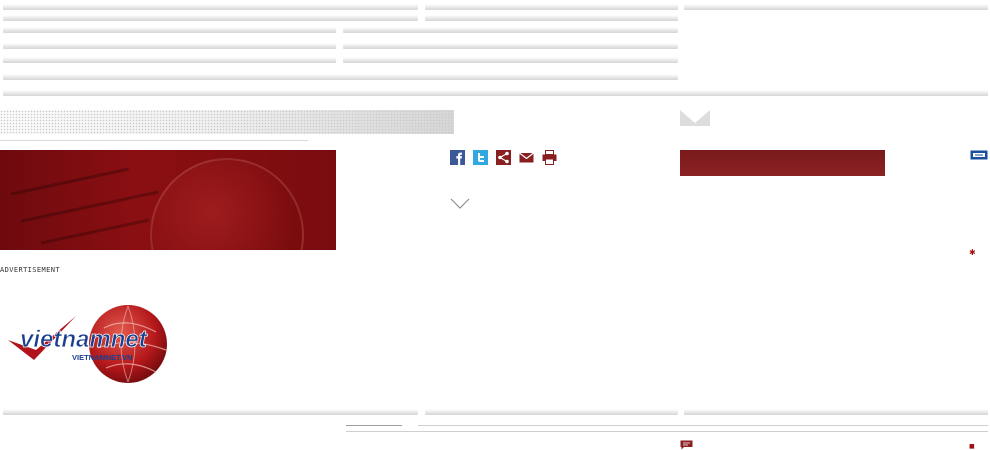 Image resolution: width=990 pixels, height=450 pixels. I want to click on share-icon, so click(503, 157).